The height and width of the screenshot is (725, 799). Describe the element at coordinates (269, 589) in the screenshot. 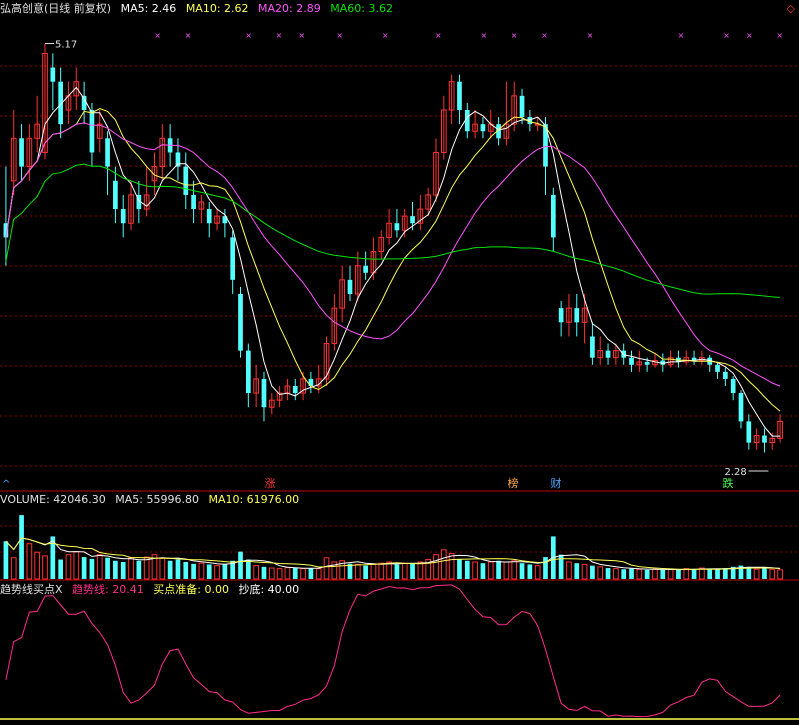

I see `bottom-label: 抄底: 40.00` at that location.